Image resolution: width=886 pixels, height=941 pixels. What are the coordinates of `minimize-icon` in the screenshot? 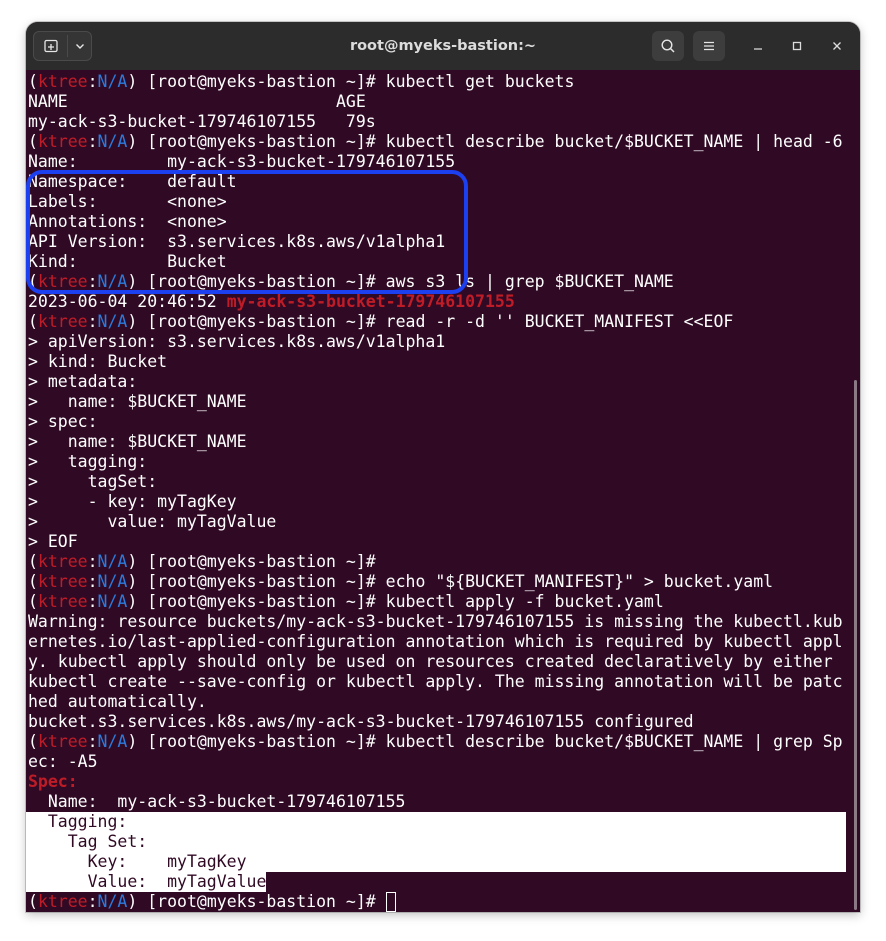 It's located at (758, 46).